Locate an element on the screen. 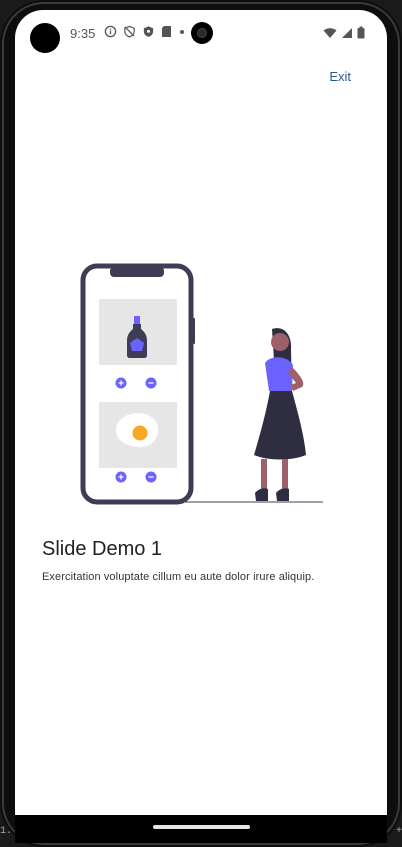 This screenshot has width=402, height=847. shield-icon is located at coordinates (148, 31).